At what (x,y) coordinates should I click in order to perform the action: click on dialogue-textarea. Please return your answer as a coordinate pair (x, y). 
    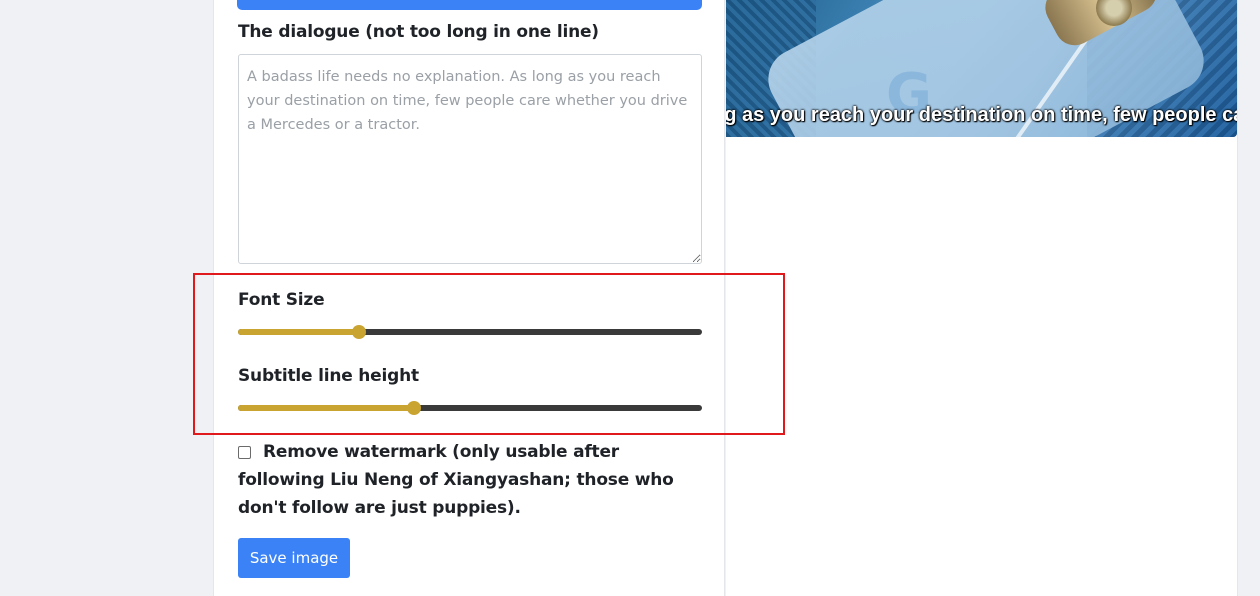
    Looking at the image, I should click on (470, 159).